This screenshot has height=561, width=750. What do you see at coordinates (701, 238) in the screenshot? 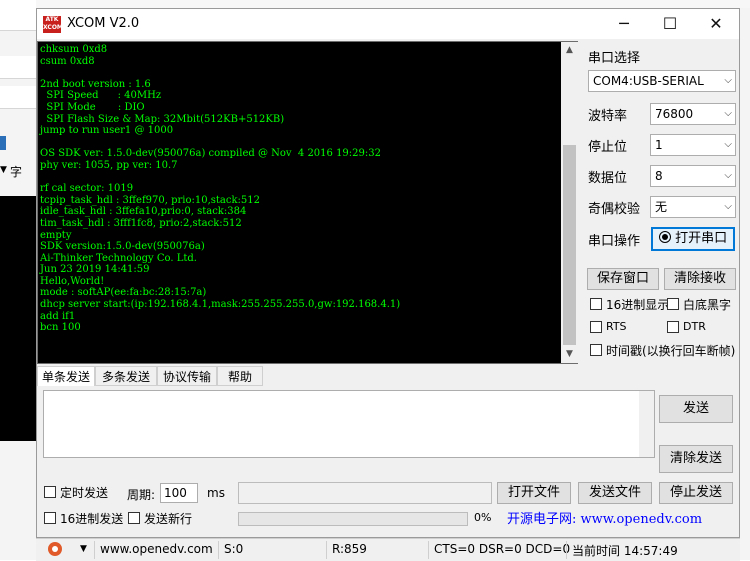
I see `open-port-label: 打开串口` at bounding box center [701, 238].